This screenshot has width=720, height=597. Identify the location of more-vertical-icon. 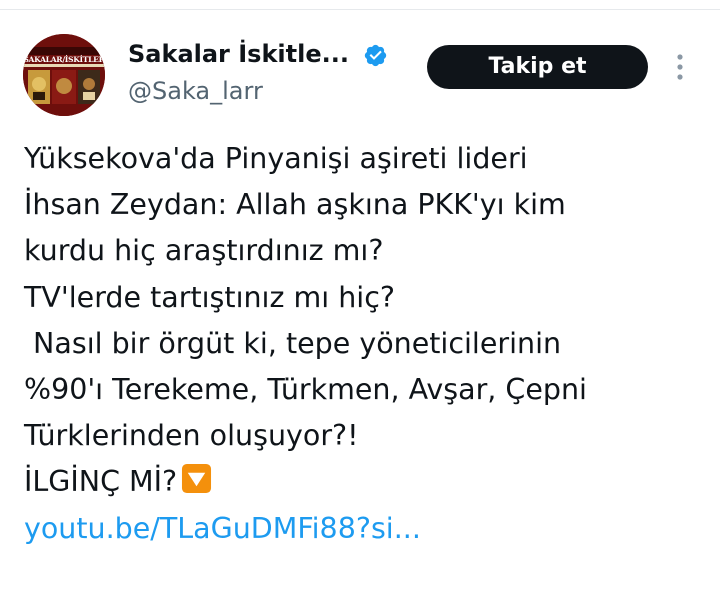
(680, 67).